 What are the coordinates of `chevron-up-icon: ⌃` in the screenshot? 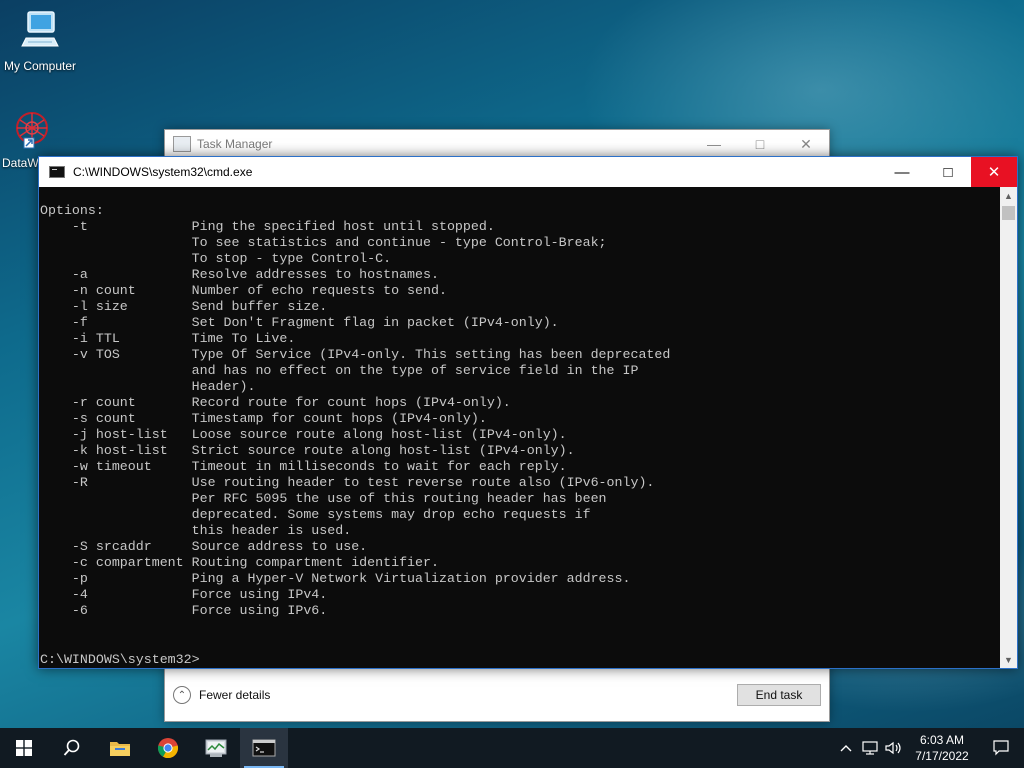 It's located at (182, 695).